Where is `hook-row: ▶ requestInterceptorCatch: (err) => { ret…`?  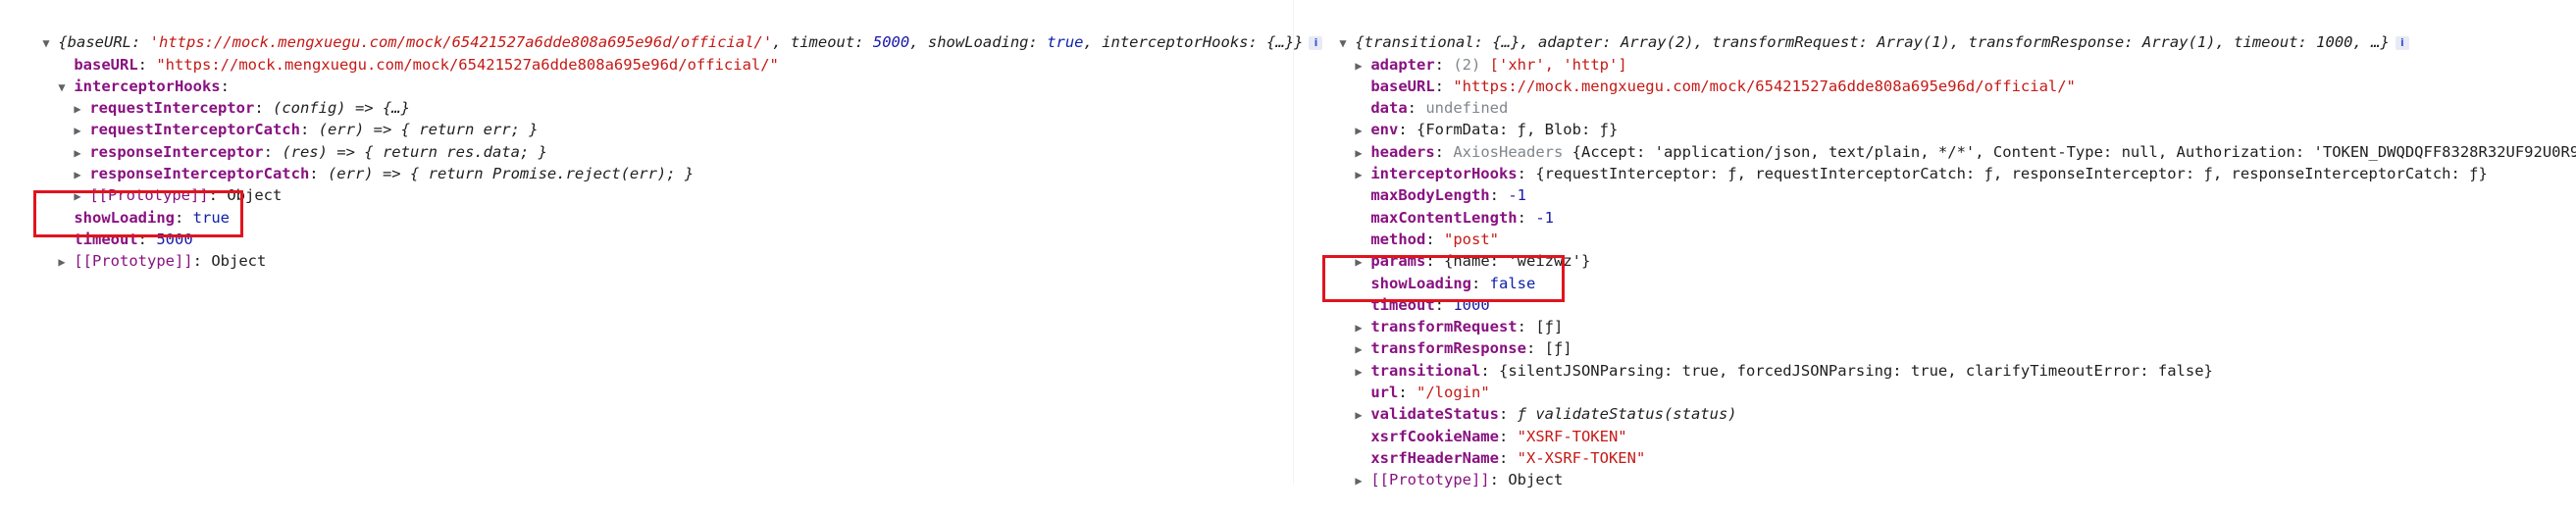 hook-row: ▶ requestInterceptorCatch: (err) => { ret… is located at coordinates (664, 117).